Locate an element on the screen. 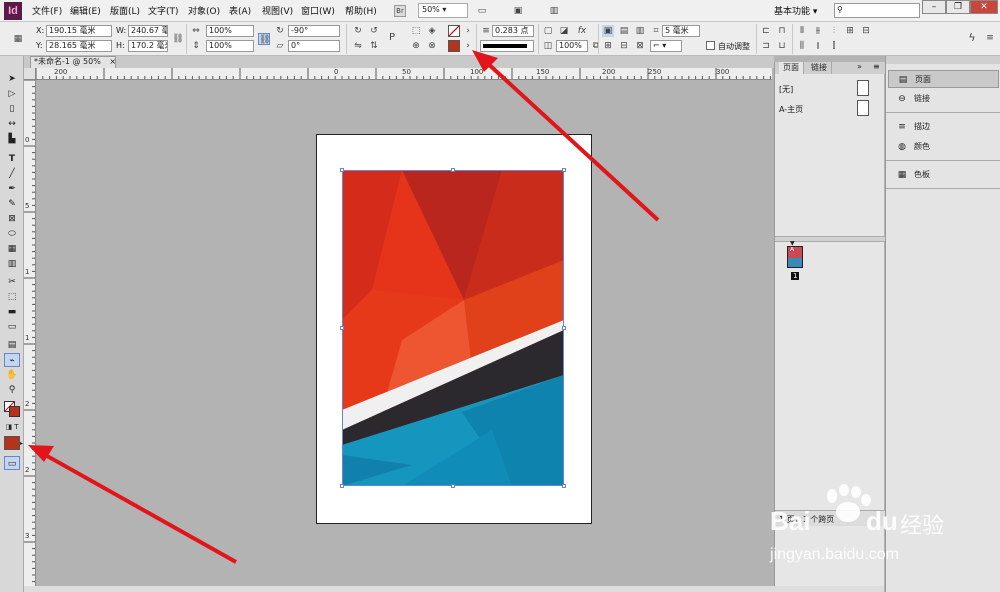 The image size is (1000, 592). watermark-url: jingyan.baidu.com is located at coordinates (834, 554).